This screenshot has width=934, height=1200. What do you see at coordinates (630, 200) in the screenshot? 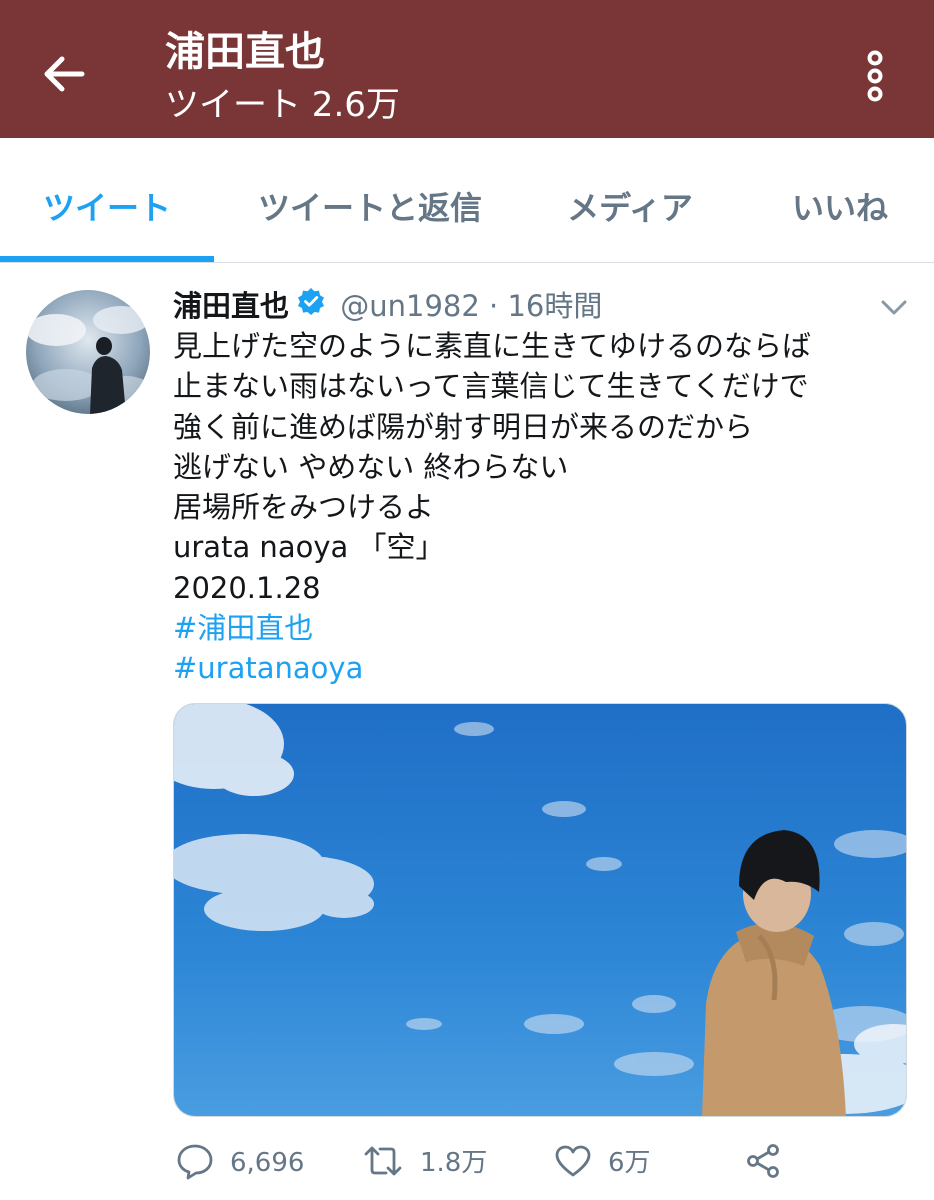
I see `tab-media: メディア` at bounding box center [630, 200].